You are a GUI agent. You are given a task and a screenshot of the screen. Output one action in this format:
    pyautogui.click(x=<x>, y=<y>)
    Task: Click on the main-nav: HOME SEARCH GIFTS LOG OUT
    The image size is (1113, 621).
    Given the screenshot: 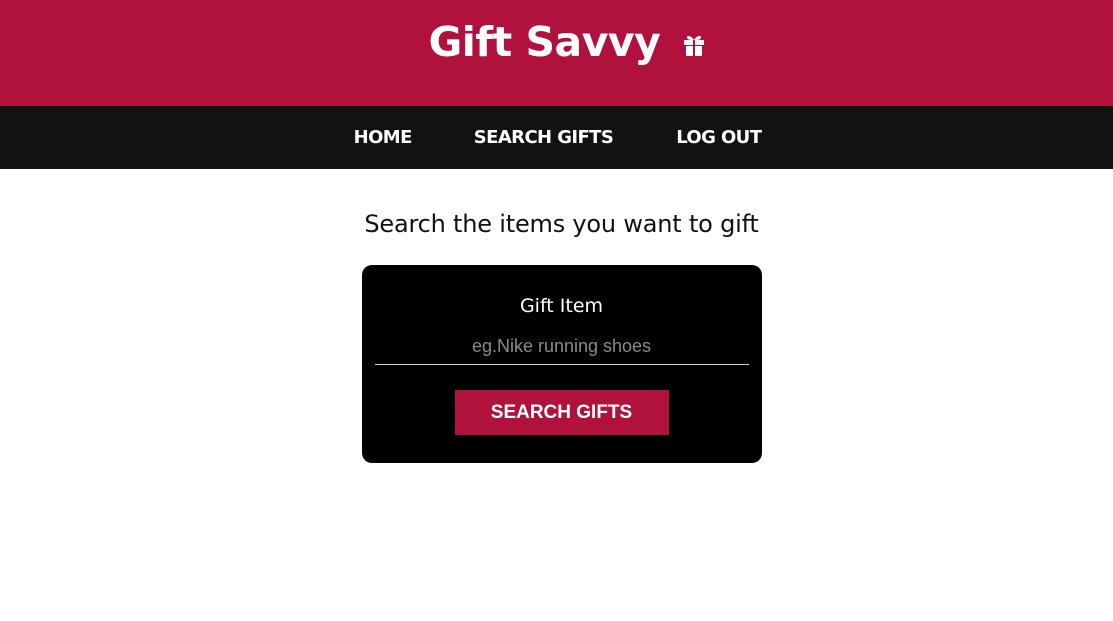 What is the action you would take?
    pyautogui.click(x=556, y=137)
    